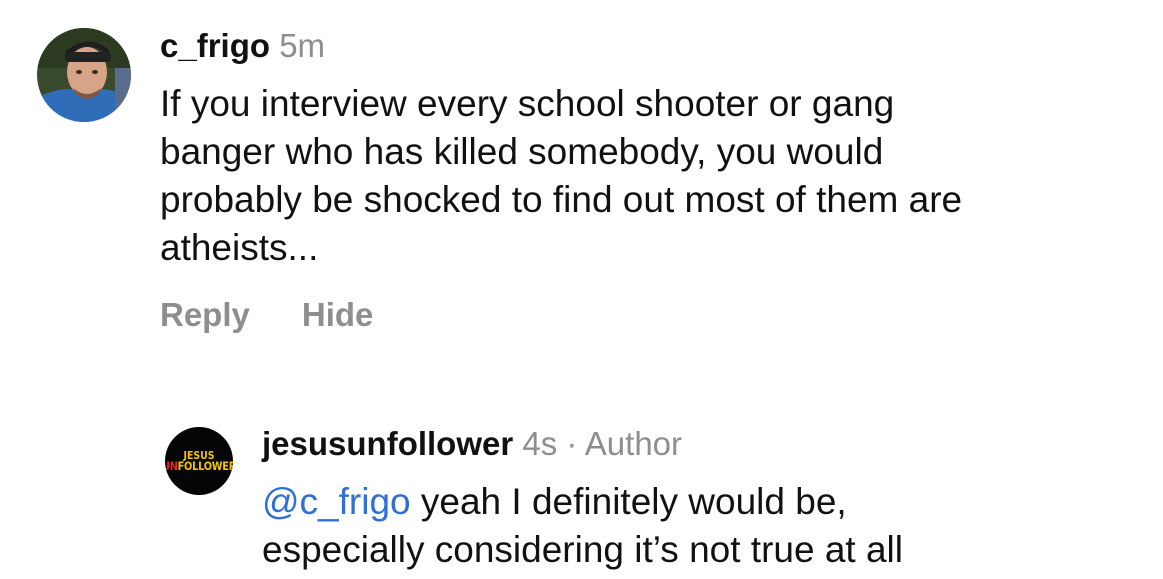 This screenshot has width=1163, height=579. I want to click on avatar, so click(84, 75).